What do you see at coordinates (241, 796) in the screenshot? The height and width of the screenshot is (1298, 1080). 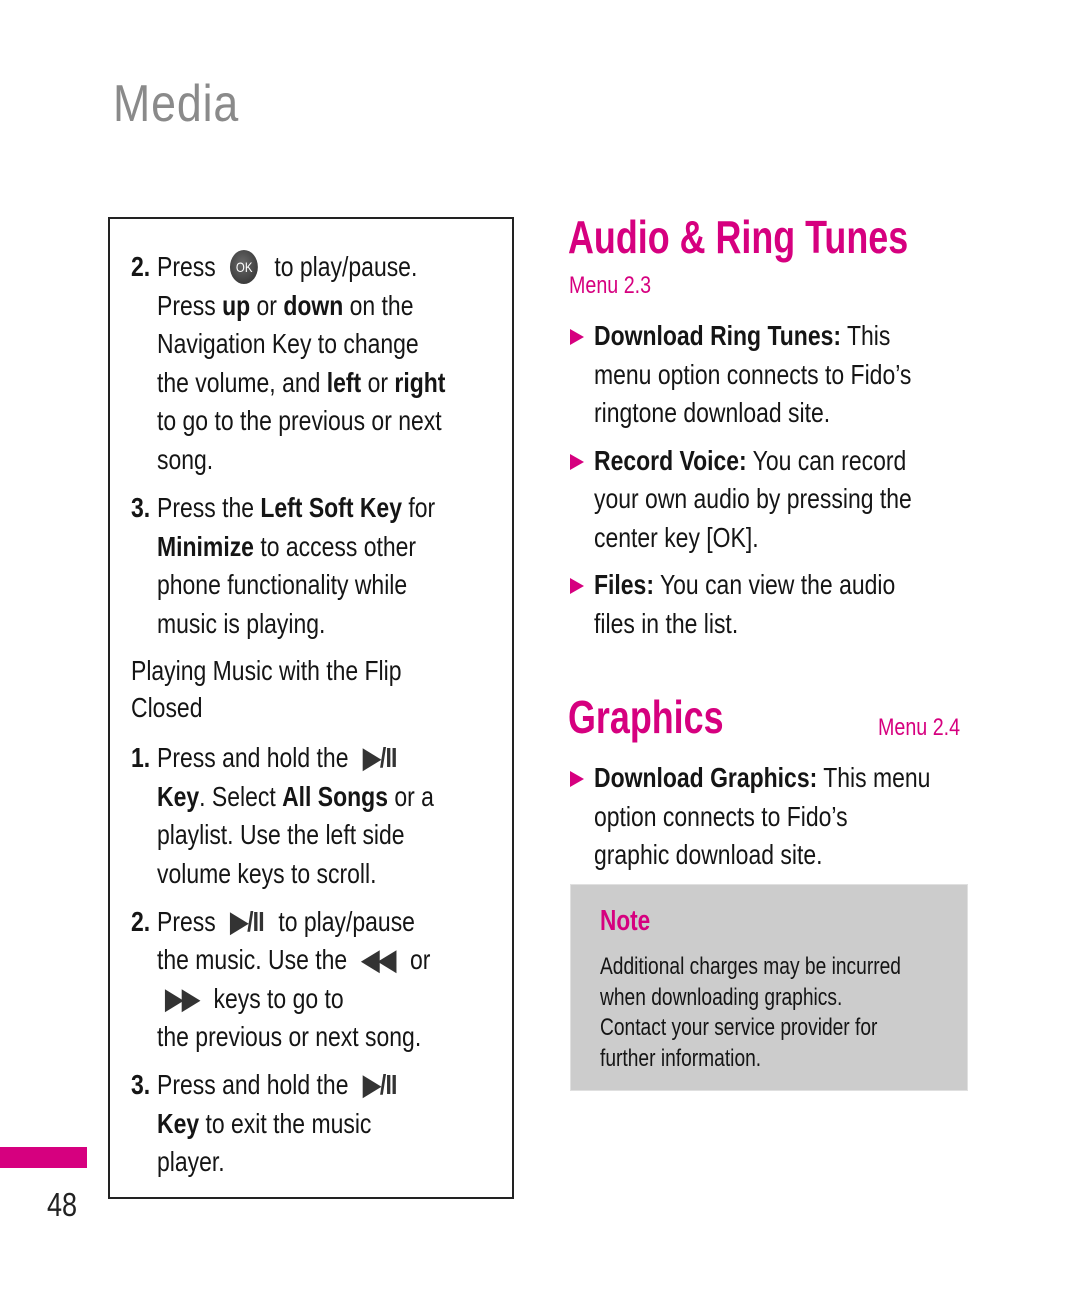 I see `text-run: . Select` at bounding box center [241, 796].